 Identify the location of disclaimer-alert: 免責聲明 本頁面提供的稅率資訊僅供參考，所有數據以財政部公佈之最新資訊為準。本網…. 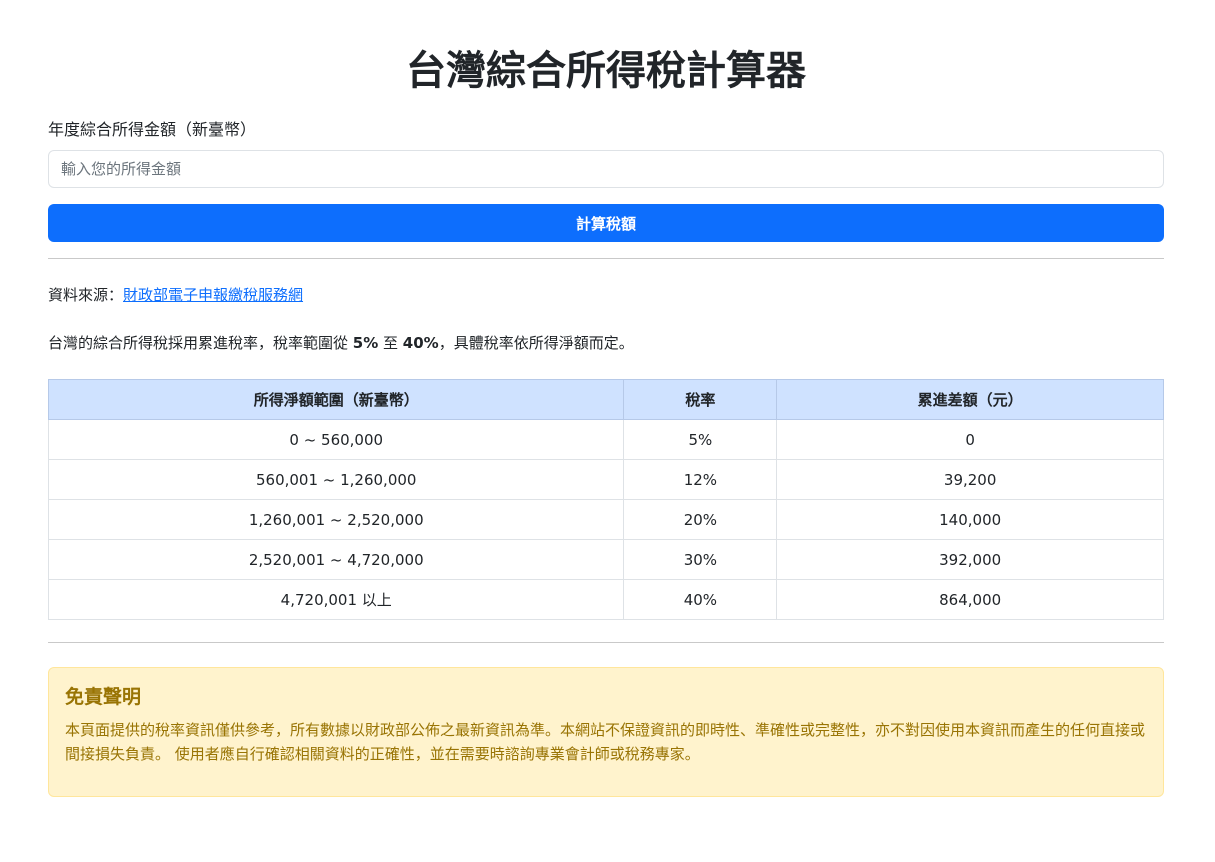
(606, 732).